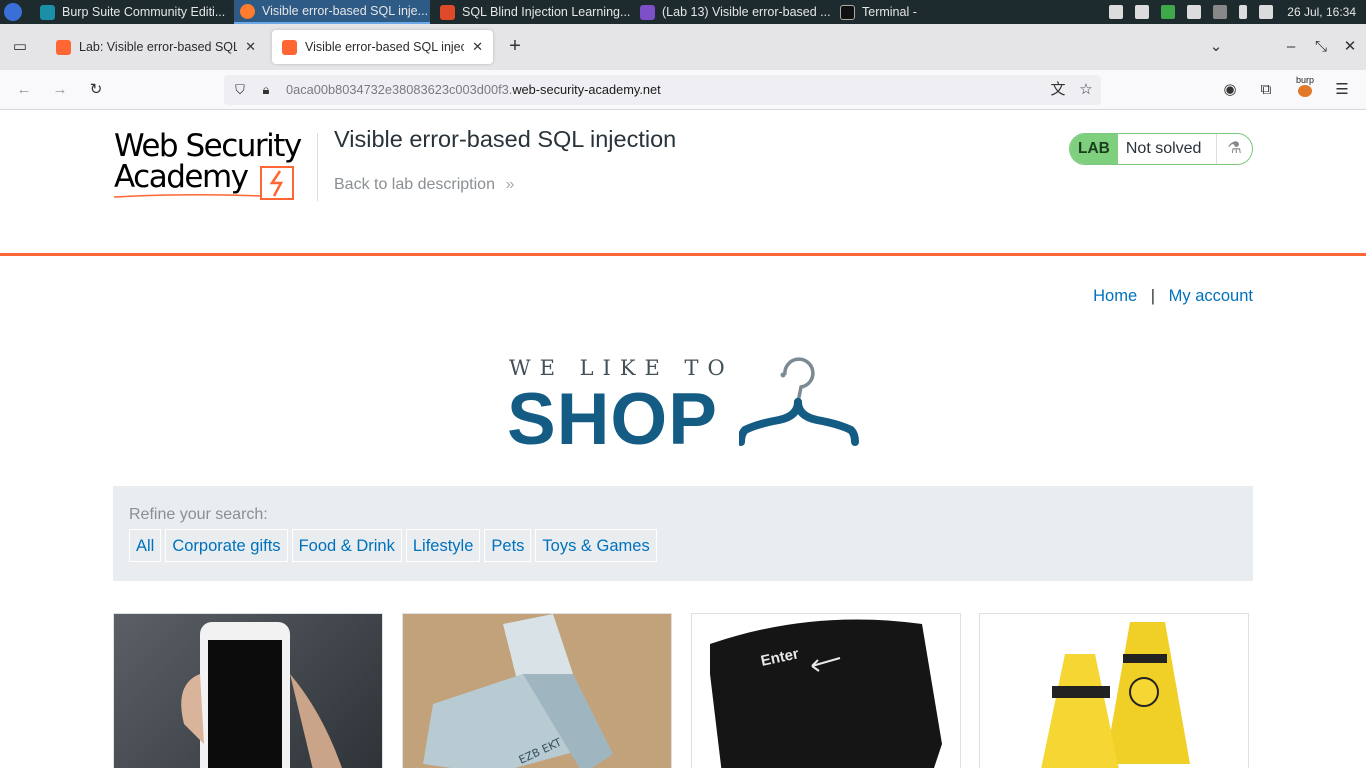 The height and width of the screenshot is (768, 1366). I want to click on clock: 26 Jul, 16:34, so click(1321, 12).